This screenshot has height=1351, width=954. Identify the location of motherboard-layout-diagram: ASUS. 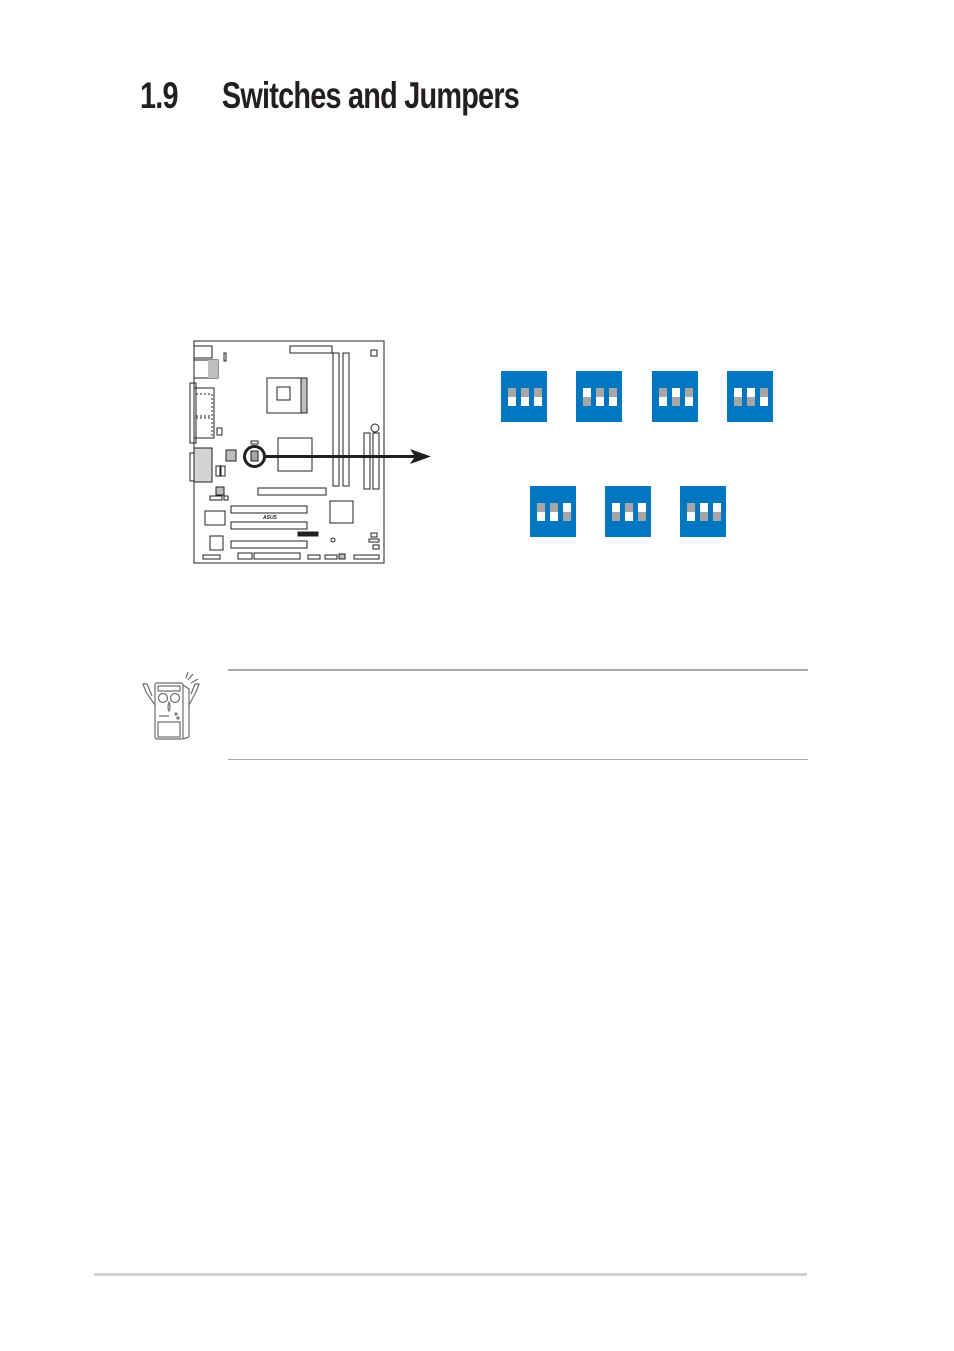
(310, 452).